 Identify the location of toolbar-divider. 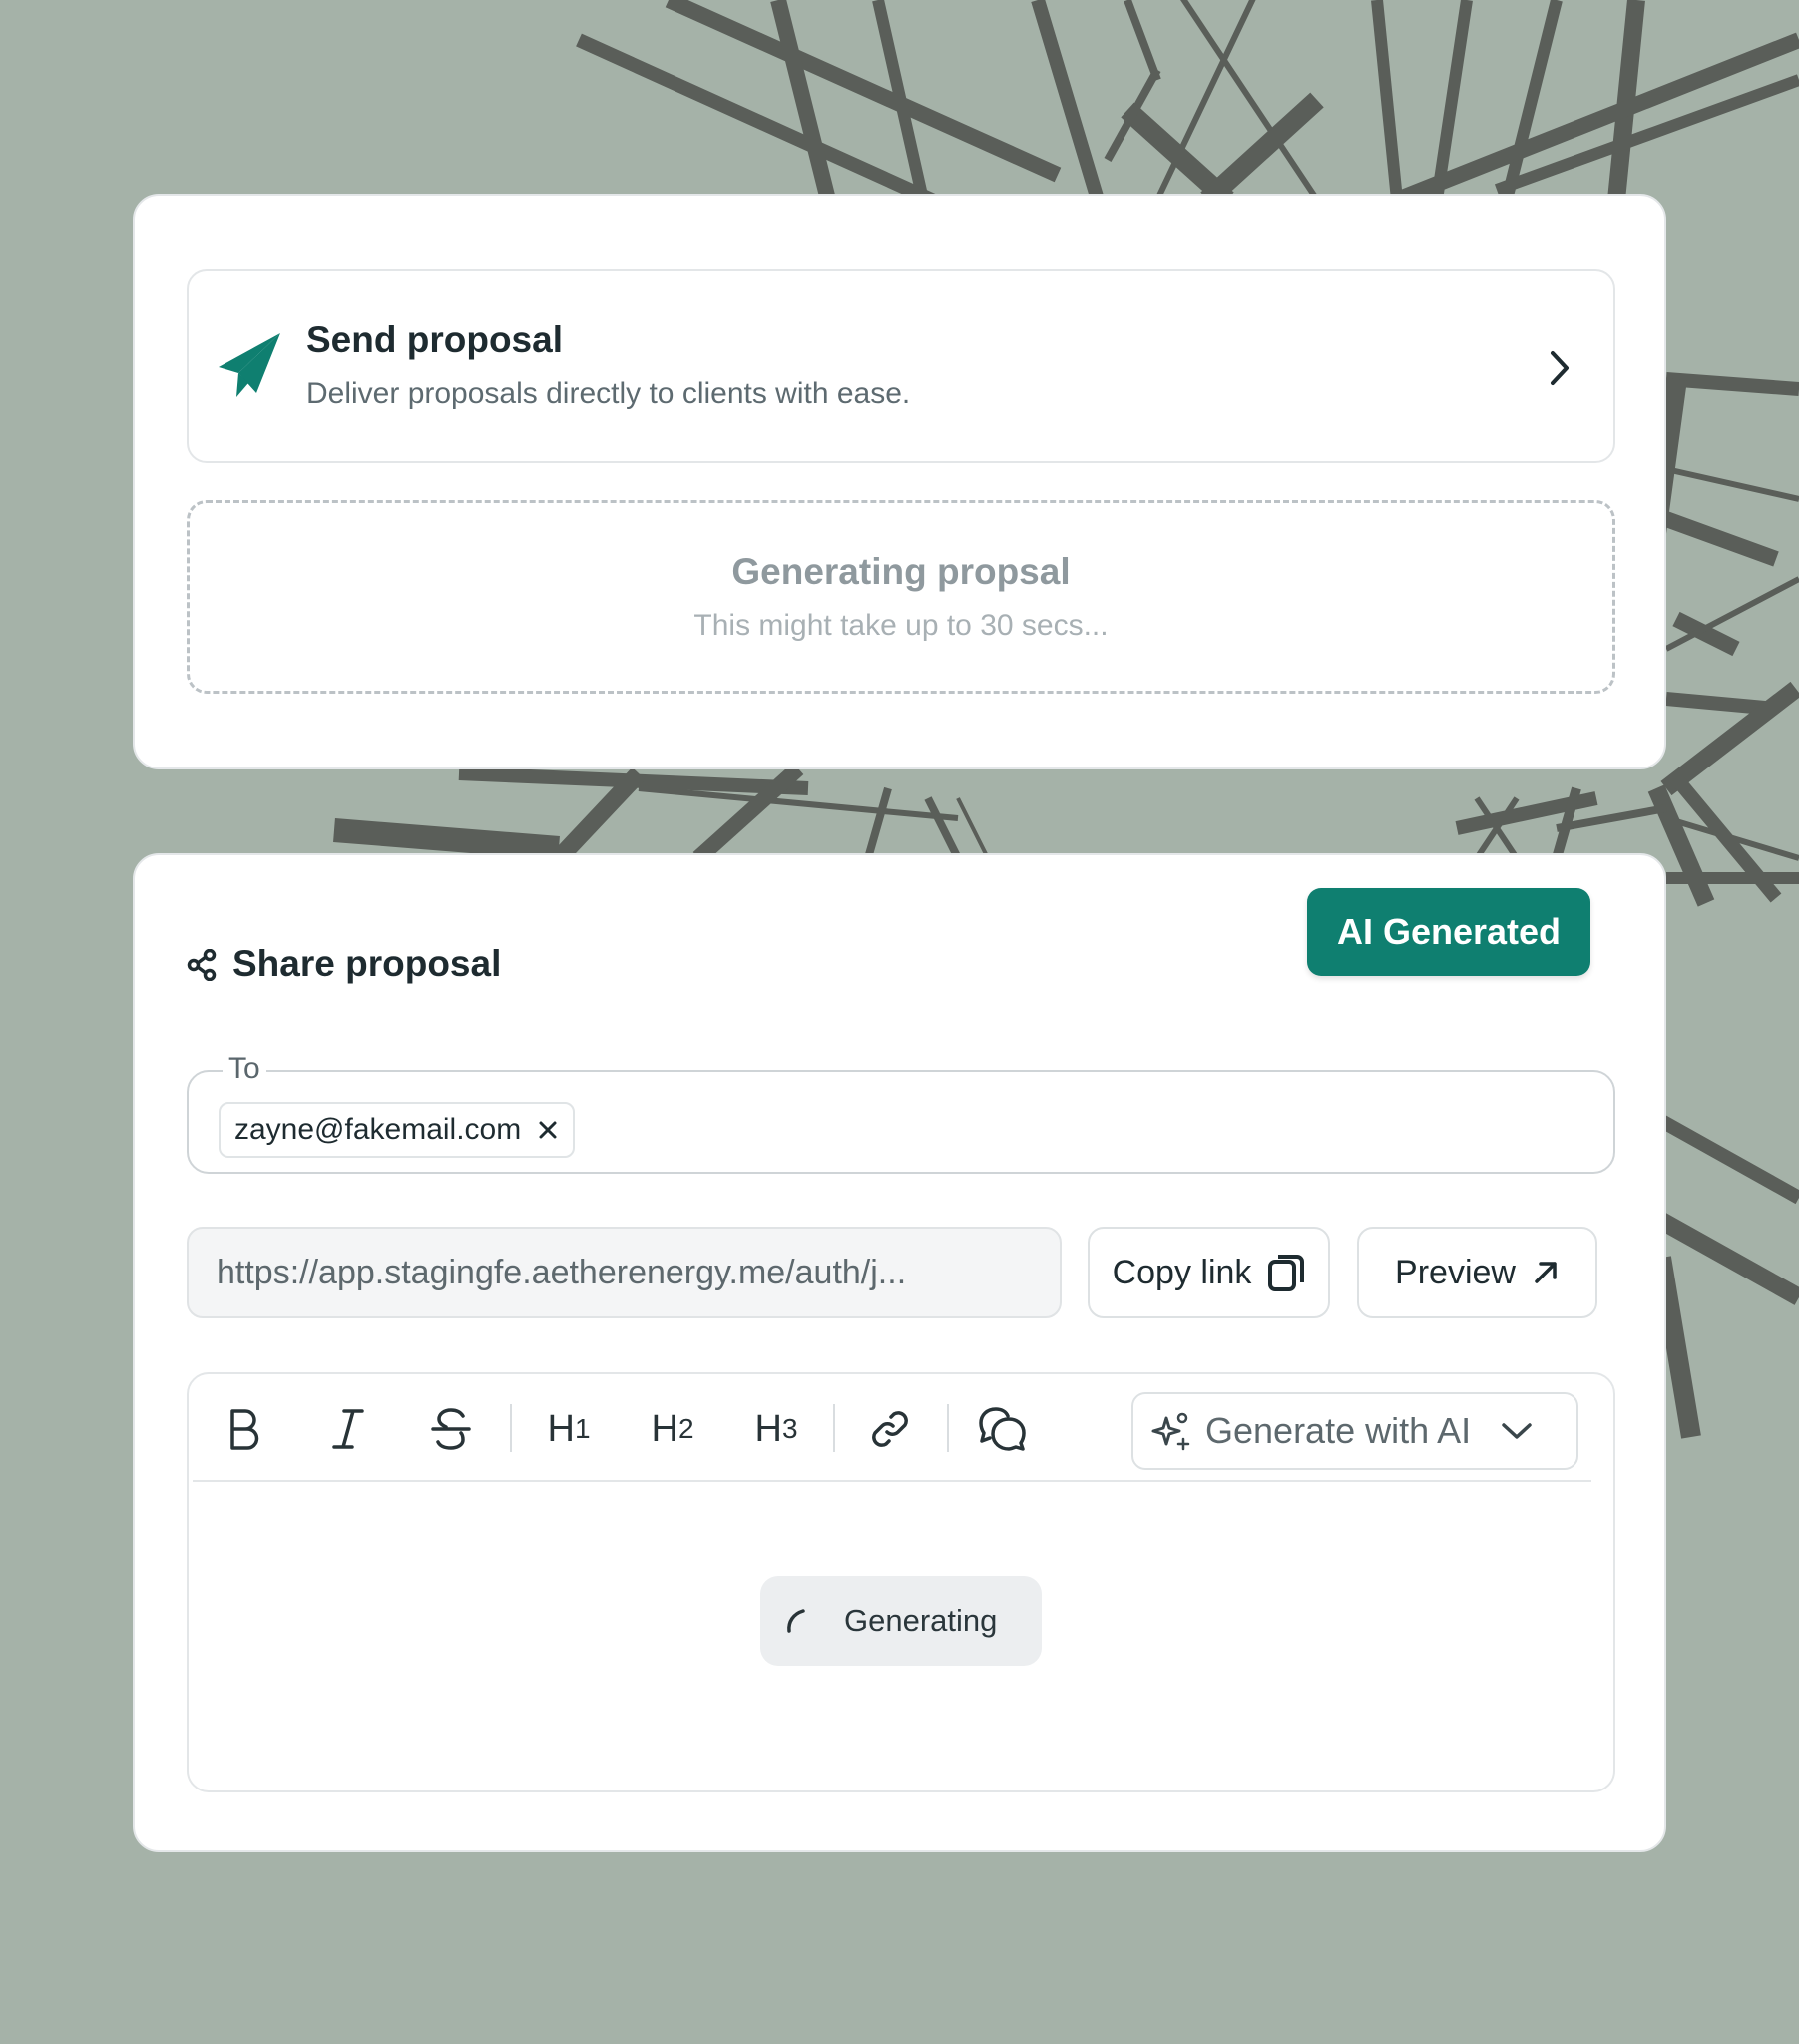
(892, 1481).